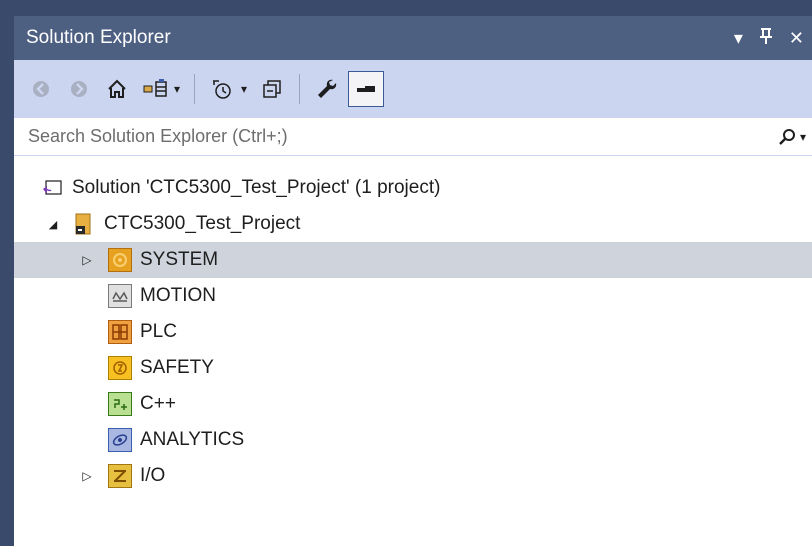 This screenshot has width=812, height=546. Describe the element at coordinates (766, 38) in the screenshot. I see `pin-icon` at that location.